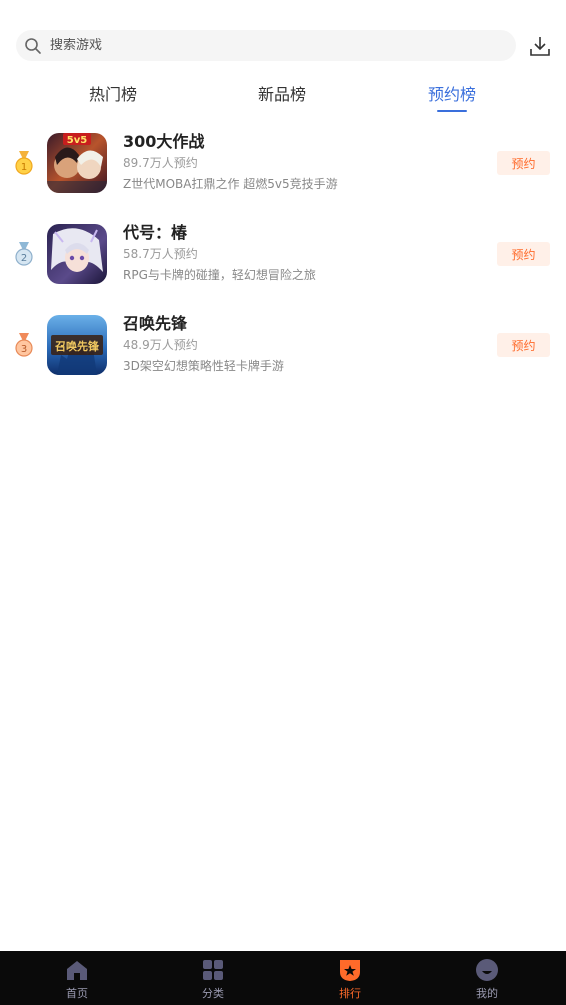 This screenshot has height=1005, width=566. I want to click on reservation-count: 89.7万人预约, so click(160, 163).